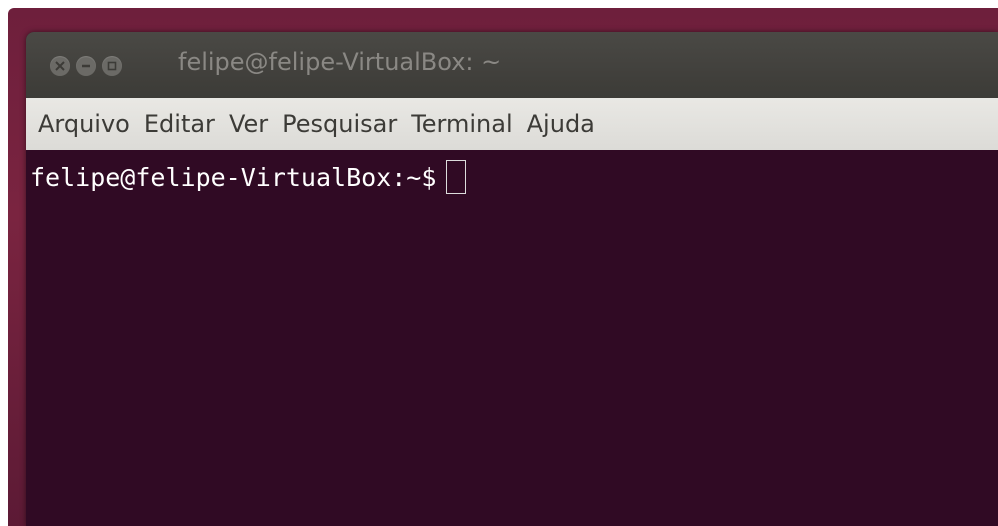 The image size is (998, 526). What do you see at coordinates (248, 124) in the screenshot?
I see `menu-ver: Ver` at bounding box center [248, 124].